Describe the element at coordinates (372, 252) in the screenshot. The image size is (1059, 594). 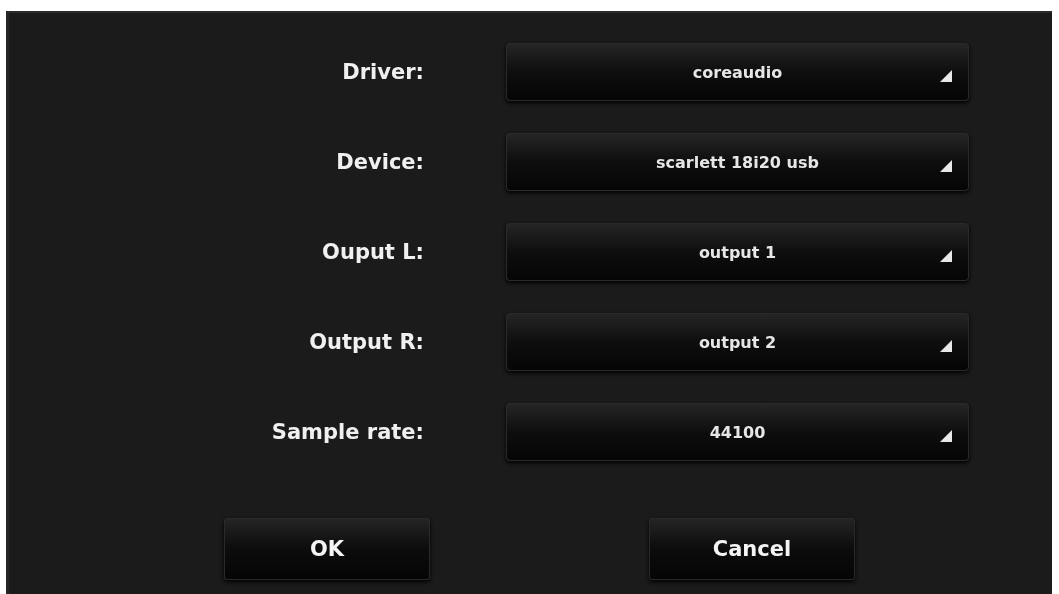
I see `setting-label: Ouput L:` at that location.